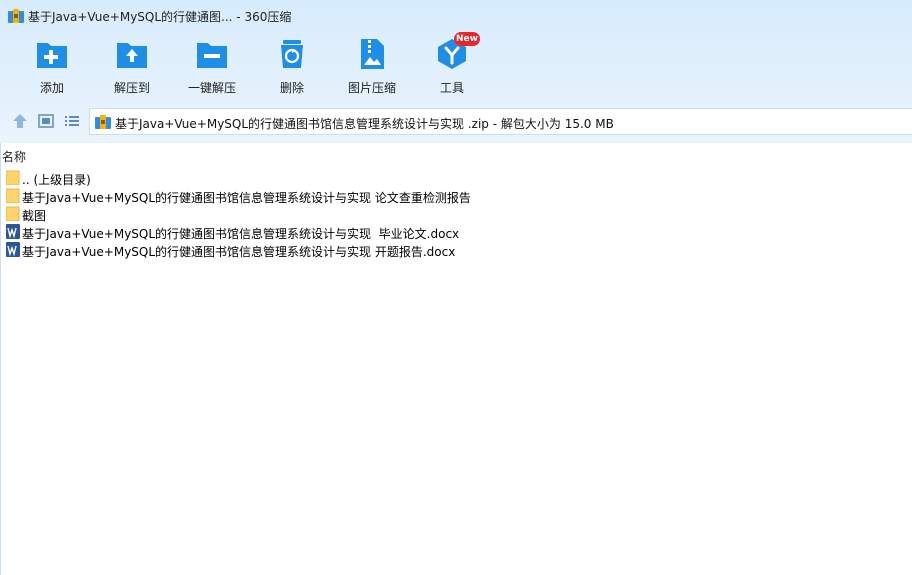 The image size is (912, 575). Describe the element at coordinates (467, 39) in the screenshot. I see `new-badge: New` at that location.